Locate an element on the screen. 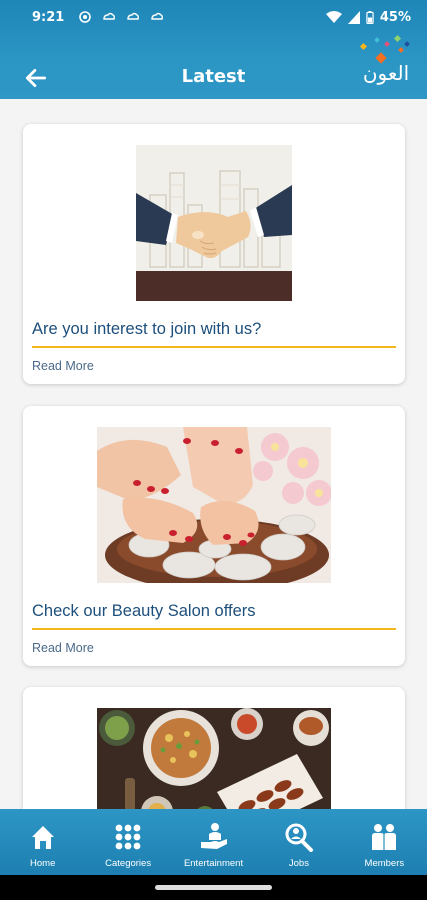  svg-text: العون is located at coordinates (386, 73).